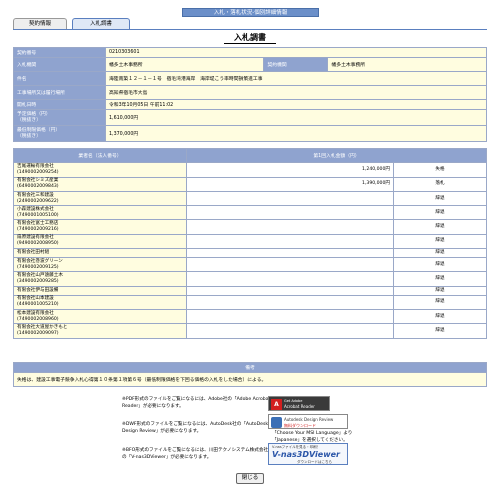 This screenshot has width=500, height=485. Describe the element at coordinates (440, 184) in the screenshot. I see `bid-result-cell: 落札` at that location.